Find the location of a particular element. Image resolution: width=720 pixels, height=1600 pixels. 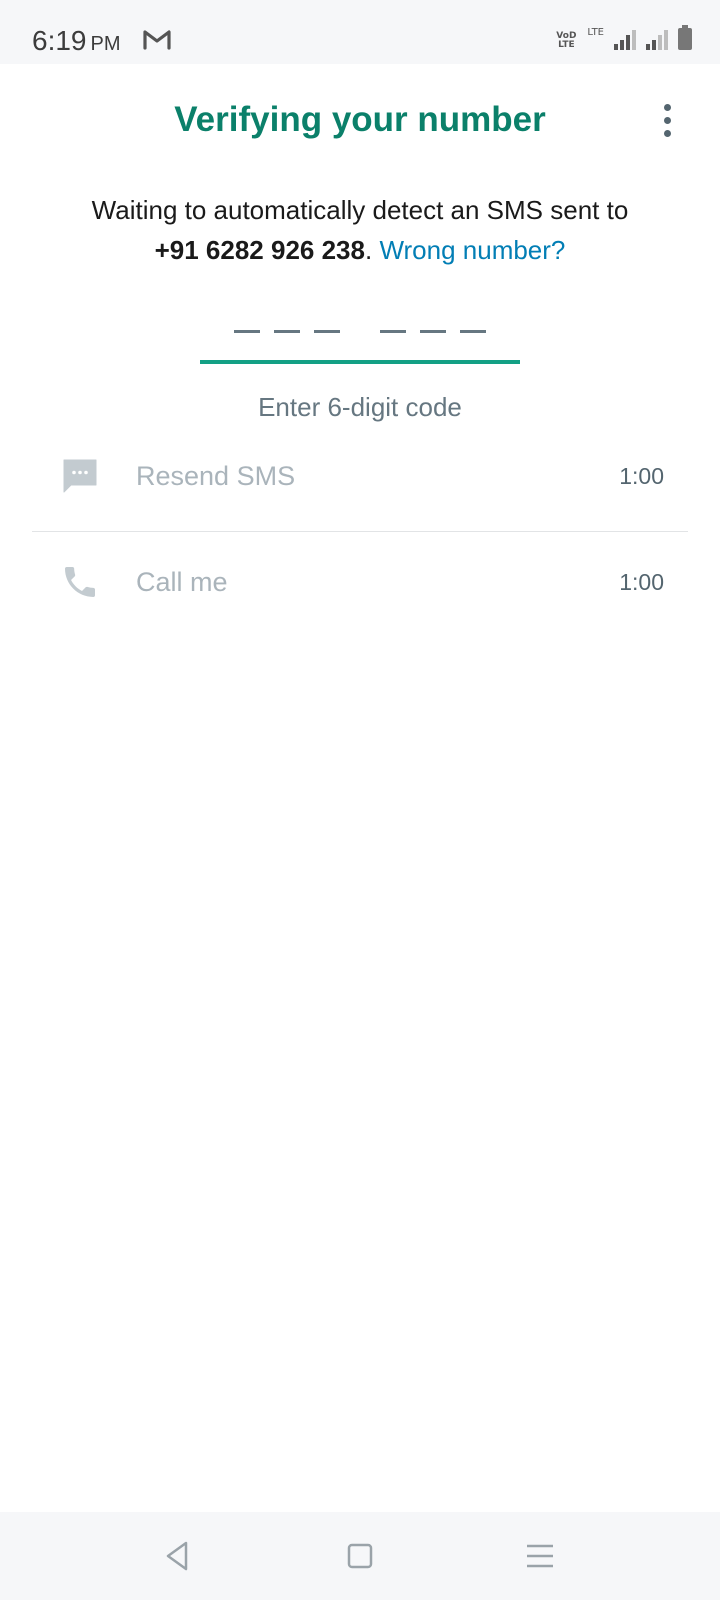

status-icons: VoD LTE LTE is located at coordinates (623, 37).